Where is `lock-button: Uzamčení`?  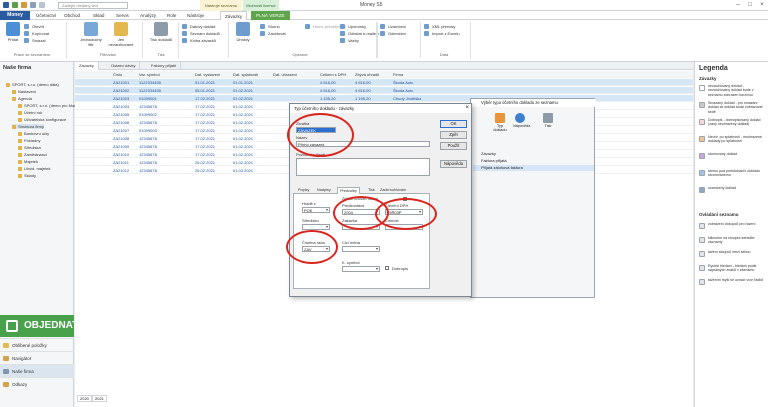
lock-button: Uzamčení is located at coordinates (393, 26).